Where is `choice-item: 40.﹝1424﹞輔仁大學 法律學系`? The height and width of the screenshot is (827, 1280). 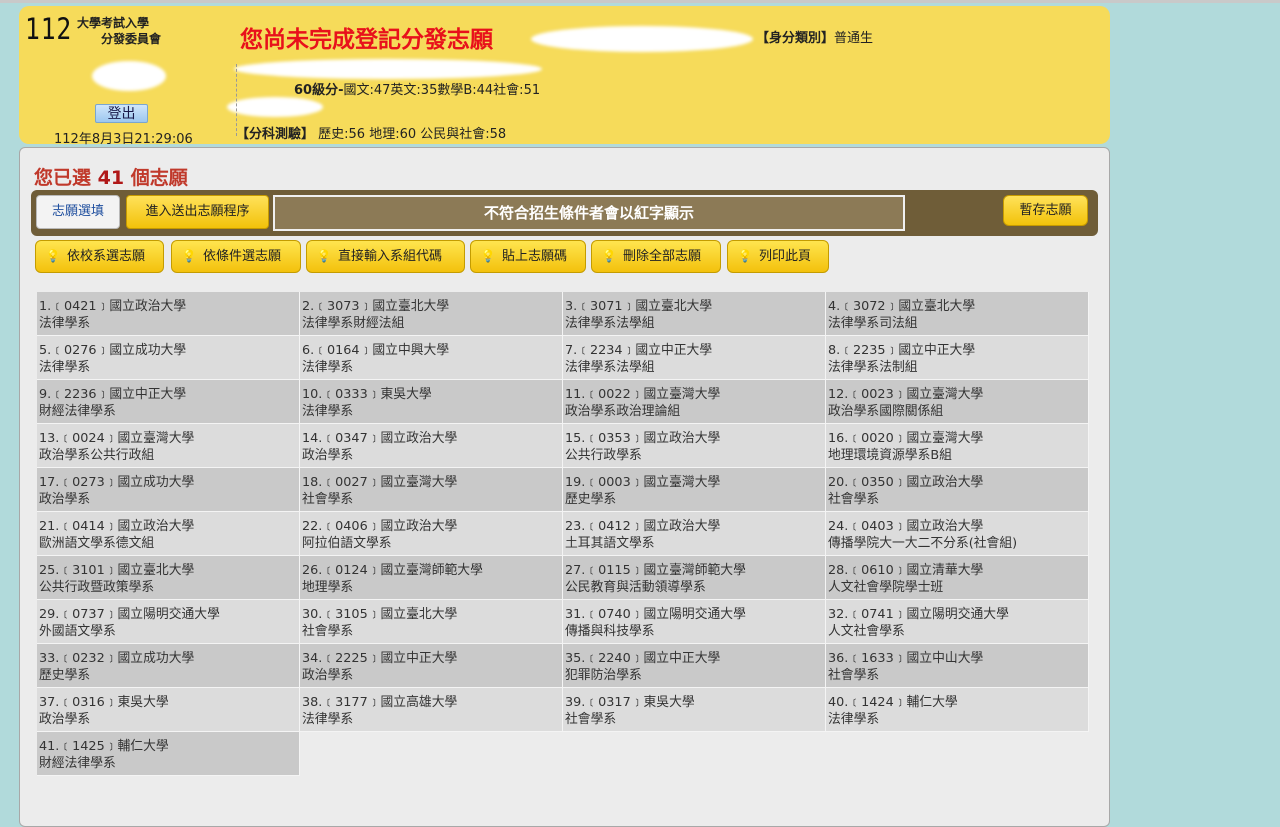
choice-item: 40.﹝1424﹞輔仁大學 法律學系 is located at coordinates (957, 710).